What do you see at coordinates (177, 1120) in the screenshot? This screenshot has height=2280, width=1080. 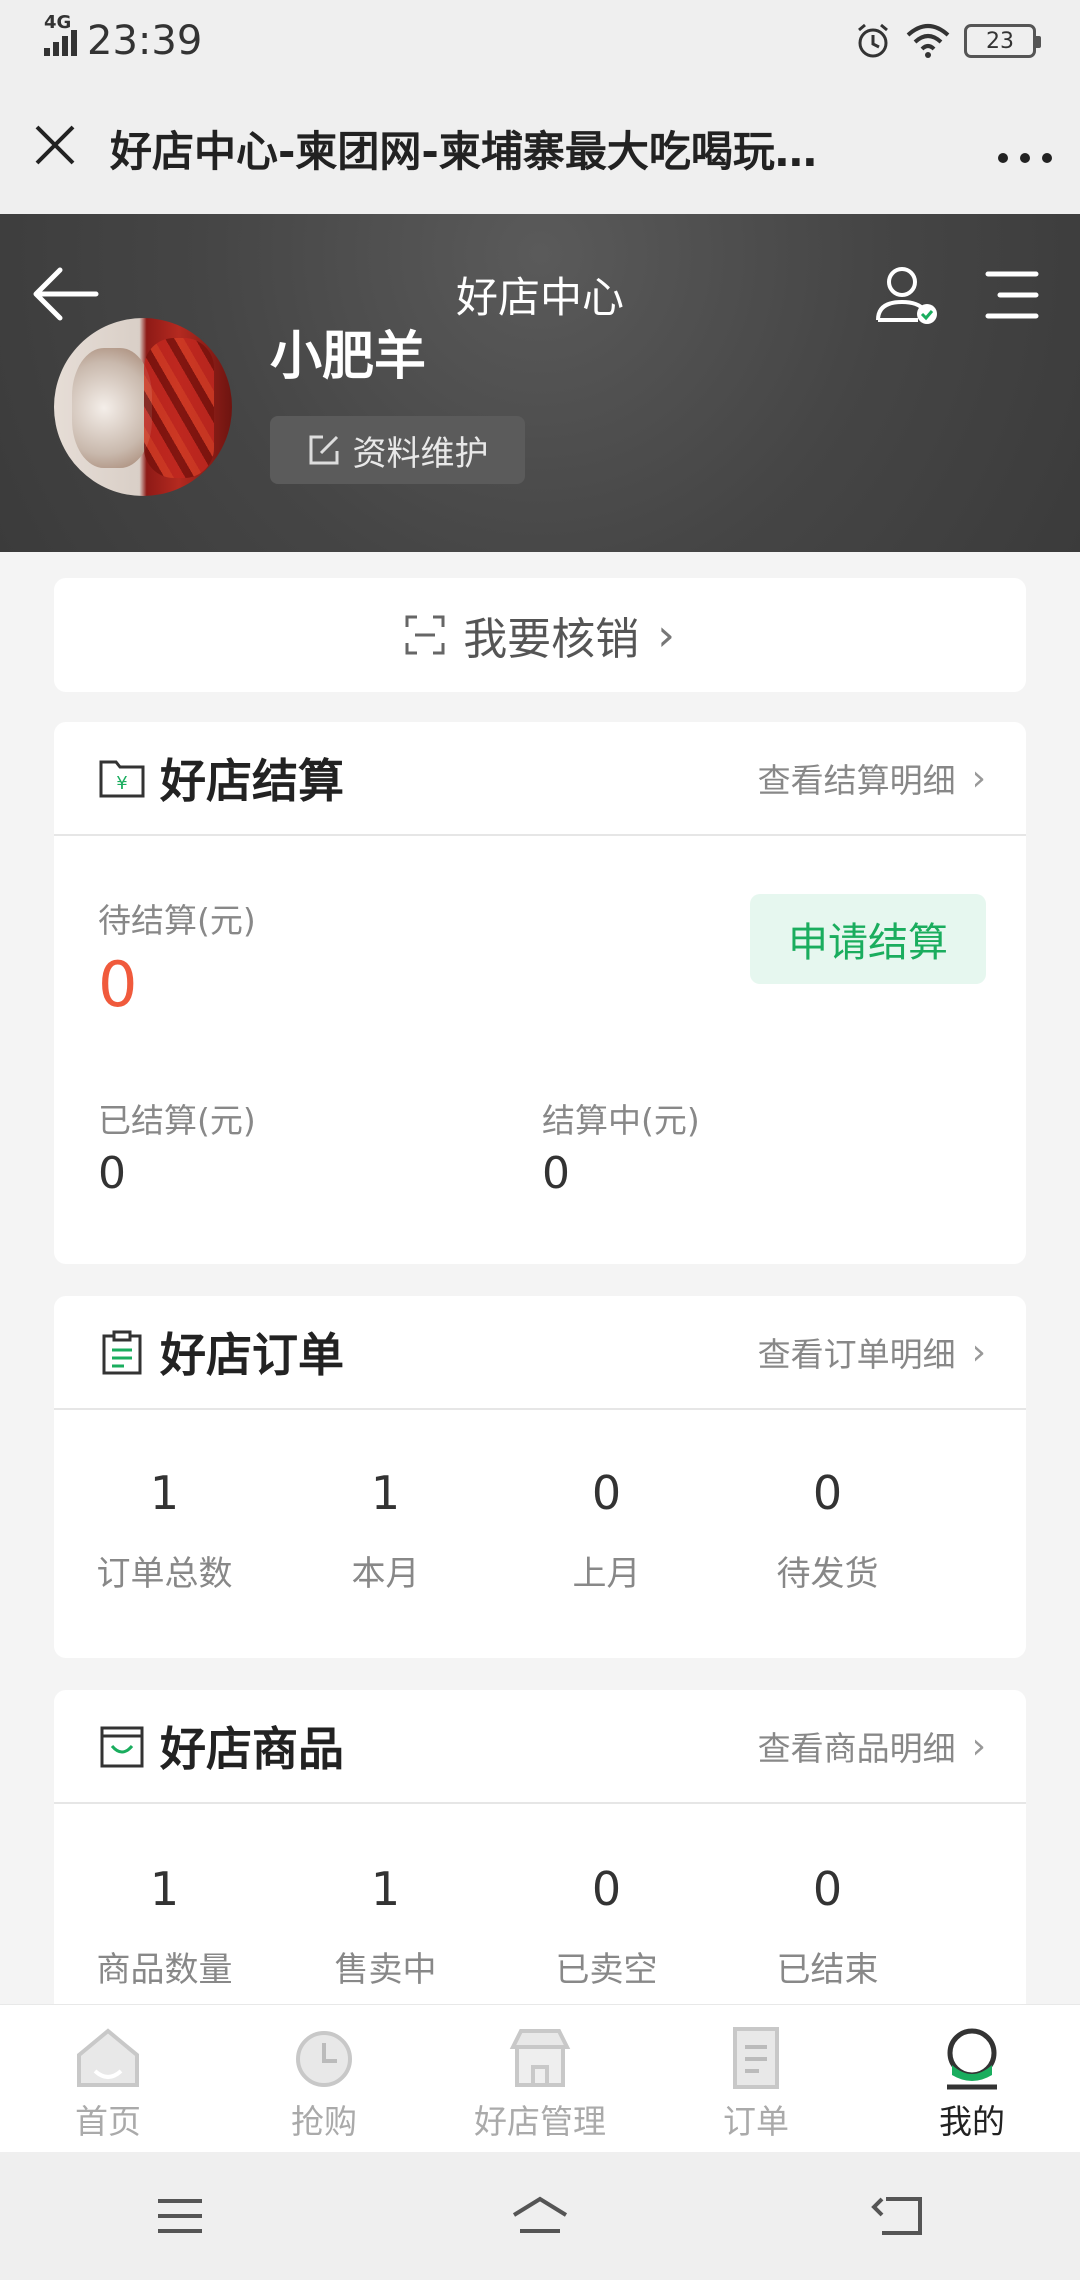 I see `settled-label: 已结算(元)` at bounding box center [177, 1120].